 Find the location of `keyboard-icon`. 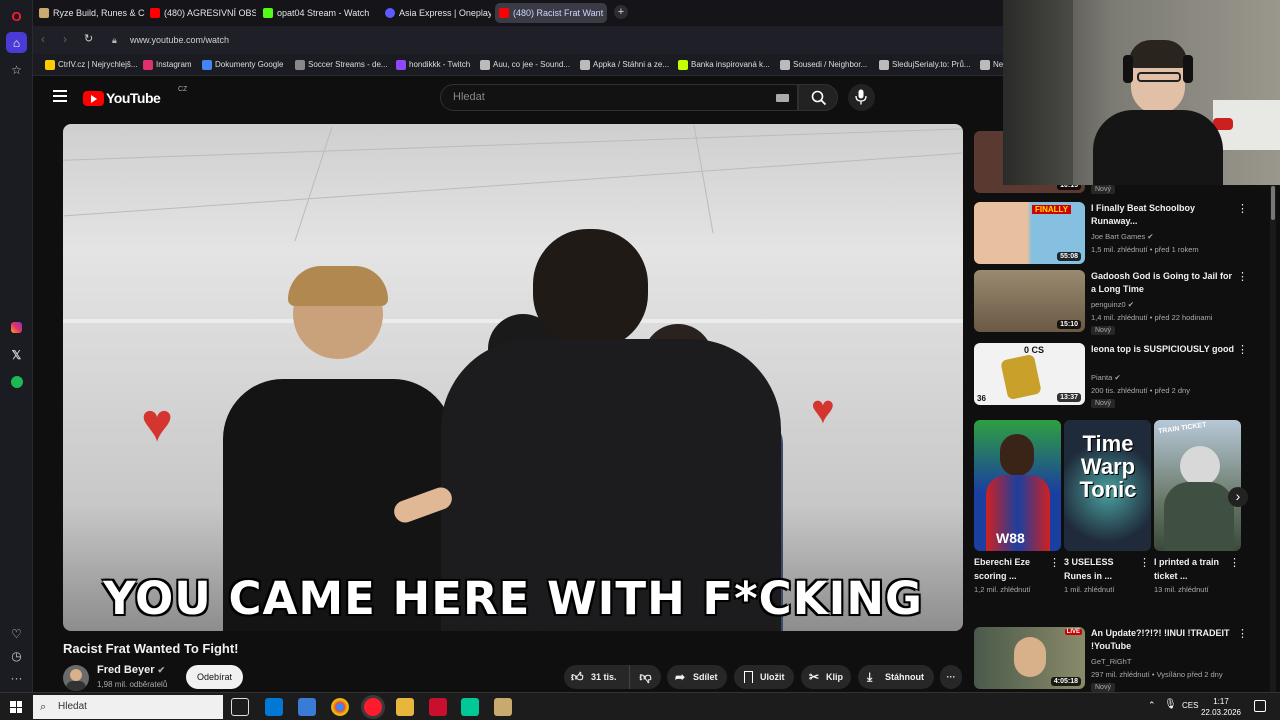

keyboard-icon is located at coordinates (782, 98).